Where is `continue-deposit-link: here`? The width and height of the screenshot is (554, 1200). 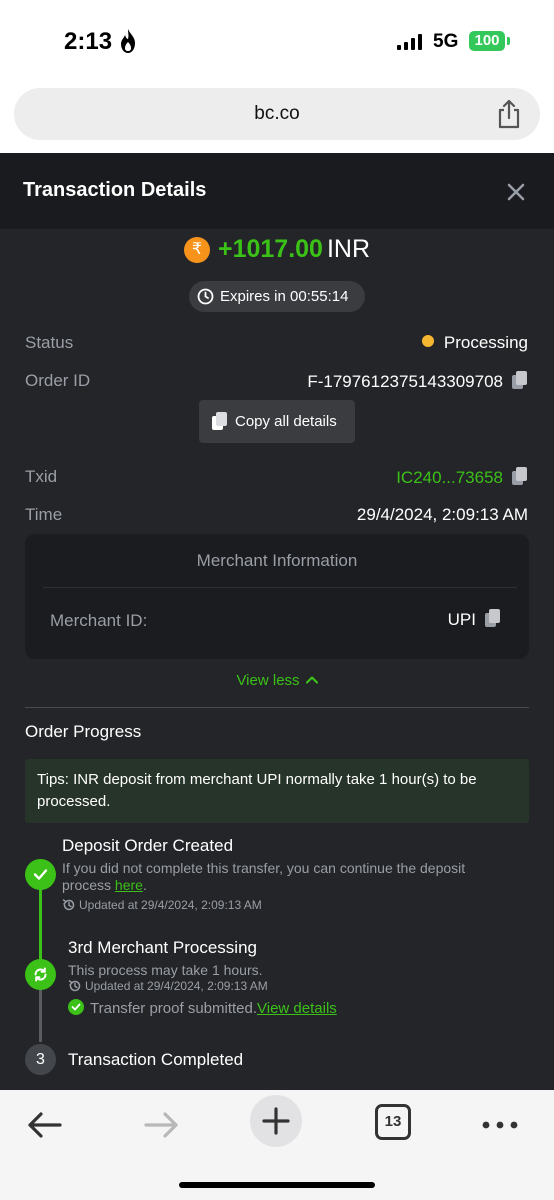 continue-deposit-link: here is located at coordinates (129, 885).